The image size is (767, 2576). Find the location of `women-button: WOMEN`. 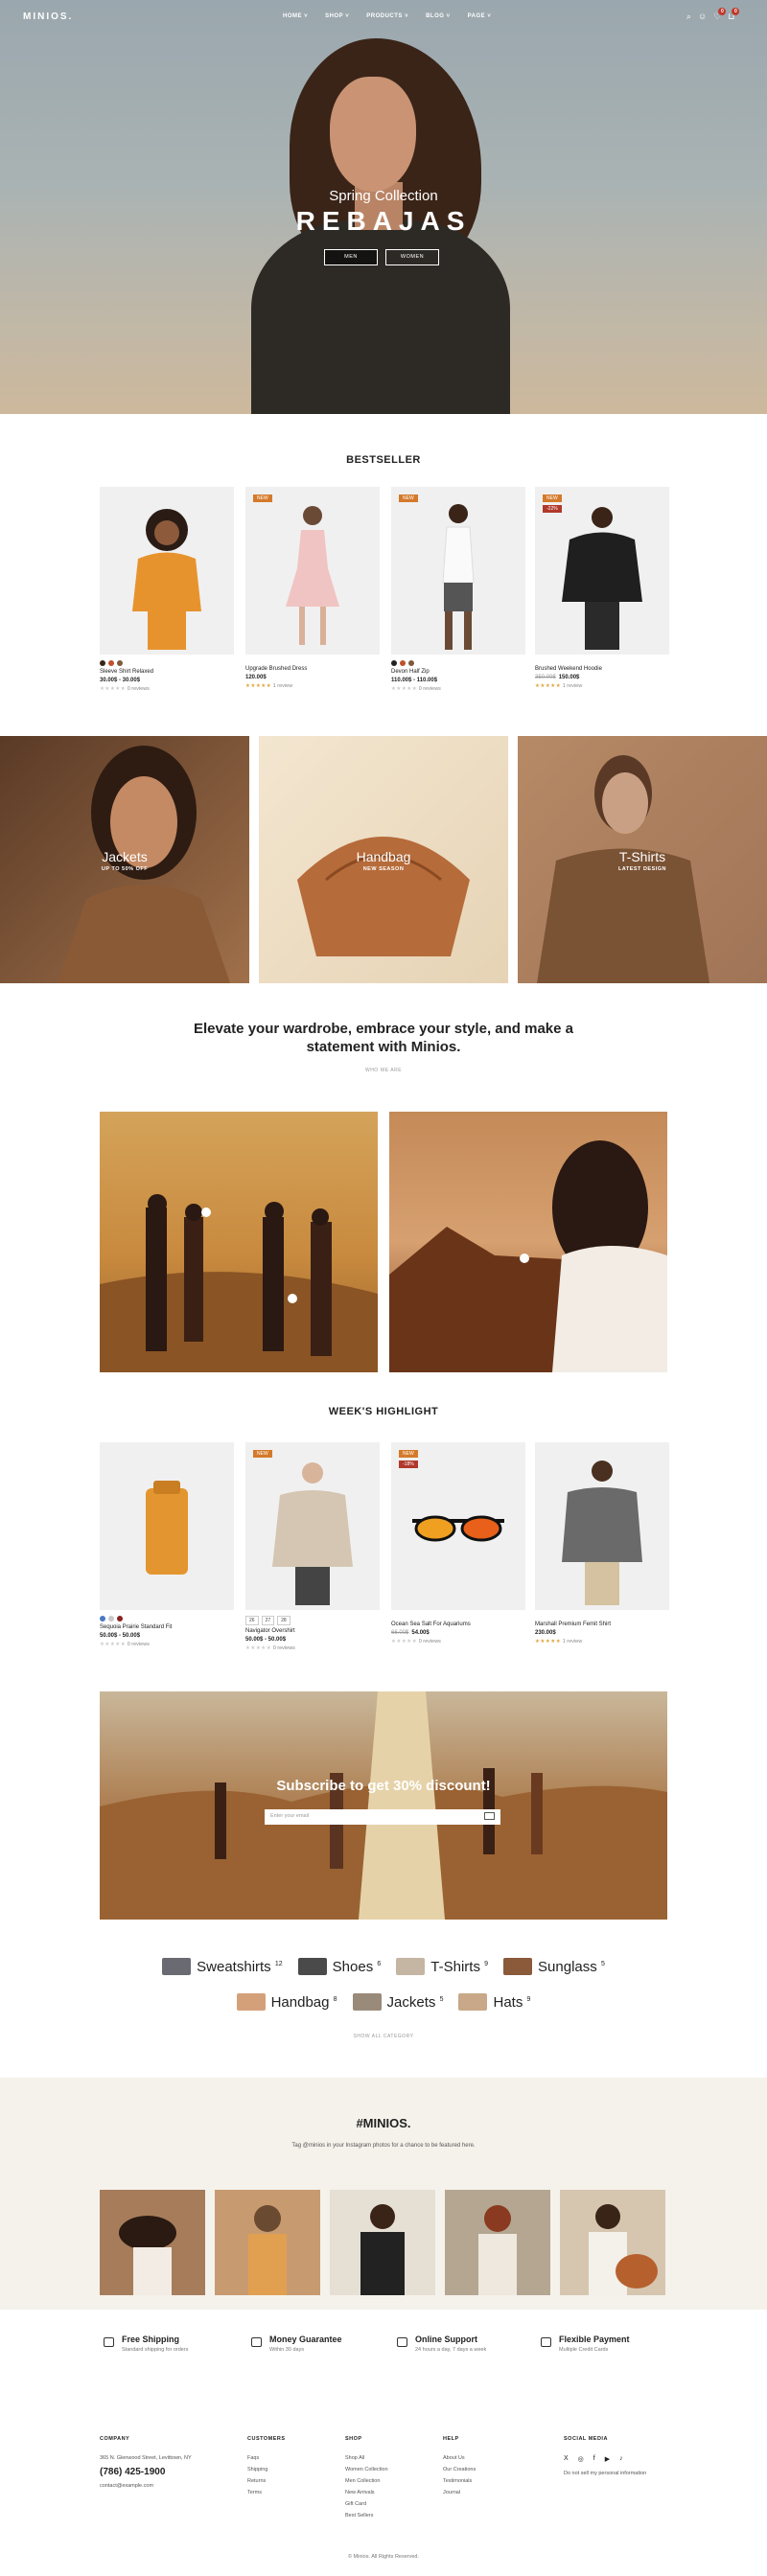

women-button: WOMEN is located at coordinates (412, 257).